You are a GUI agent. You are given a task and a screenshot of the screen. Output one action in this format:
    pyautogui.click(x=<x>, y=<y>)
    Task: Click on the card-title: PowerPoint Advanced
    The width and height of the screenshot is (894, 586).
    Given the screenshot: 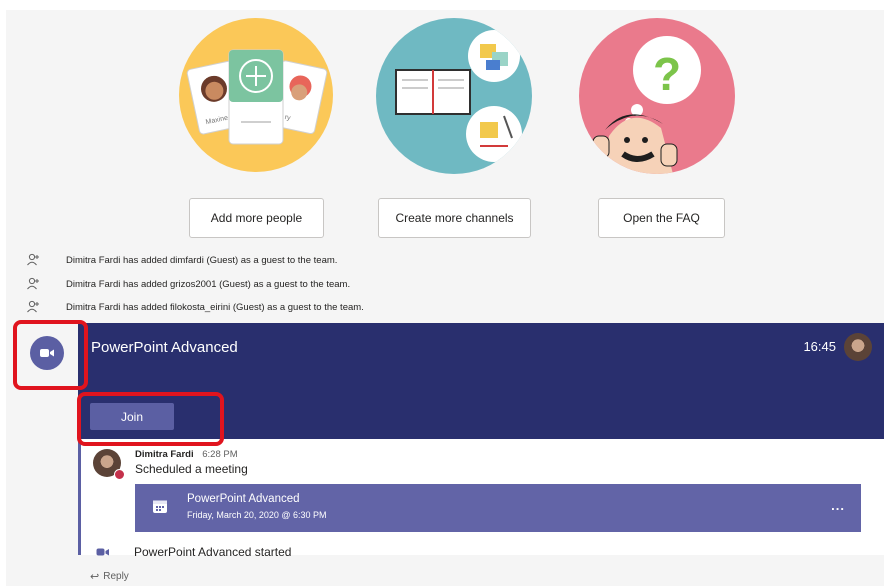 What is the action you would take?
    pyautogui.click(x=243, y=499)
    